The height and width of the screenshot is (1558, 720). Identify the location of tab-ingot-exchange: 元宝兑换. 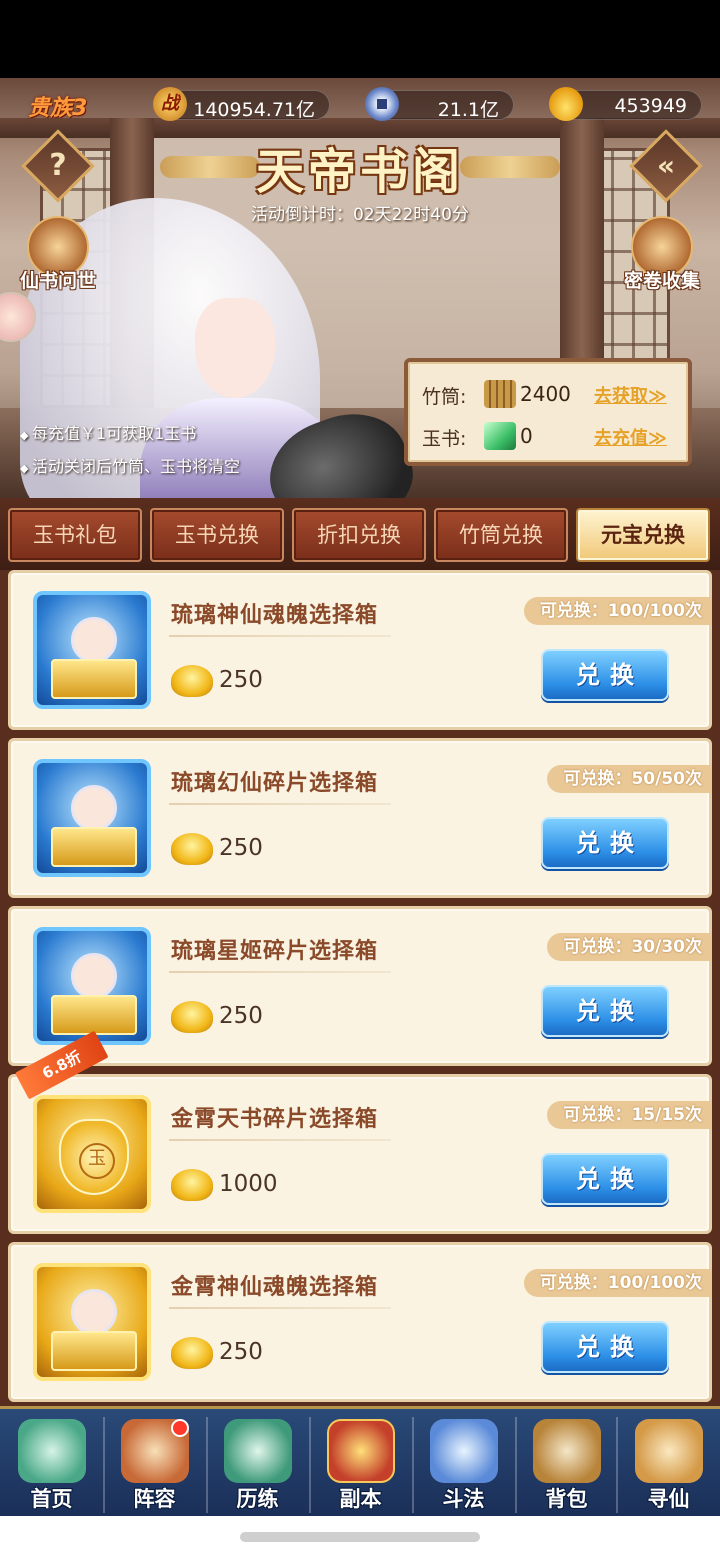
(643, 535).